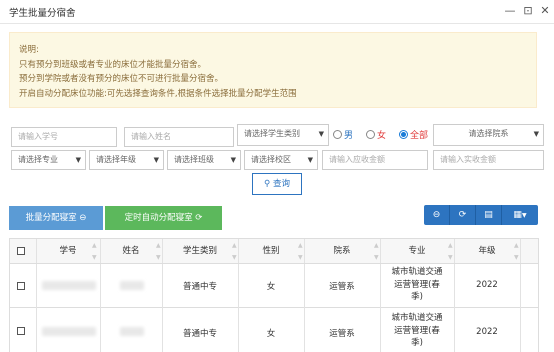 This screenshot has width=554, height=352. Describe the element at coordinates (271, 159) in the screenshot. I see `campus-value: 请选择校区` at that location.